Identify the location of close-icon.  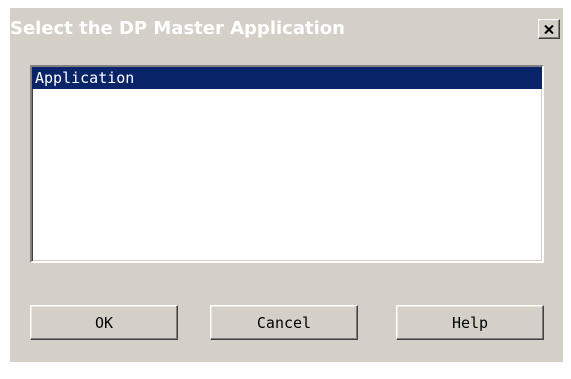
(549, 29).